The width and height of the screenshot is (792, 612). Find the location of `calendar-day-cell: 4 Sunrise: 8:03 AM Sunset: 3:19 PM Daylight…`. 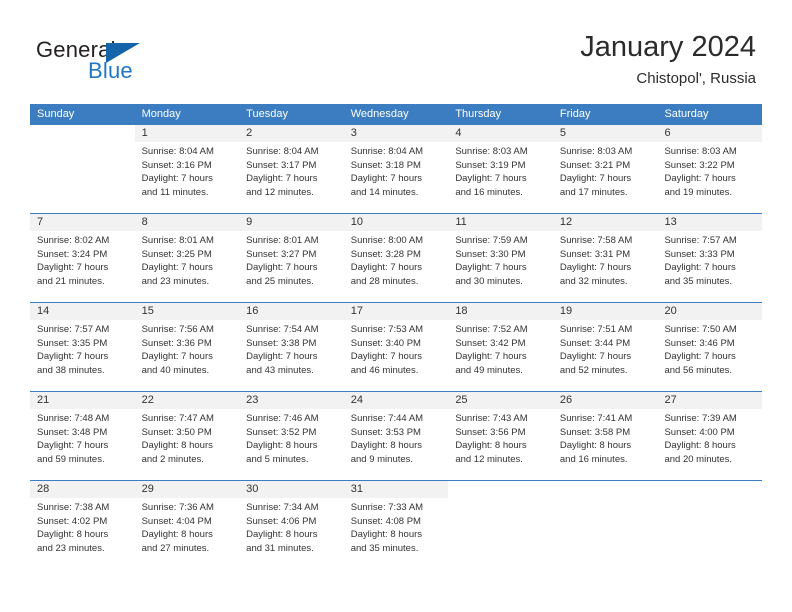

calendar-day-cell: 4 Sunrise: 8:03 AM Sunset: 3:19 PM Daylight… is located at coordinates (500, 169).